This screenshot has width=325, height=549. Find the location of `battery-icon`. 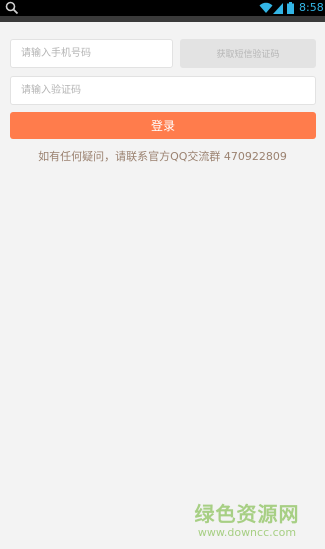

battery-icon is located at coordinates (290, 8).